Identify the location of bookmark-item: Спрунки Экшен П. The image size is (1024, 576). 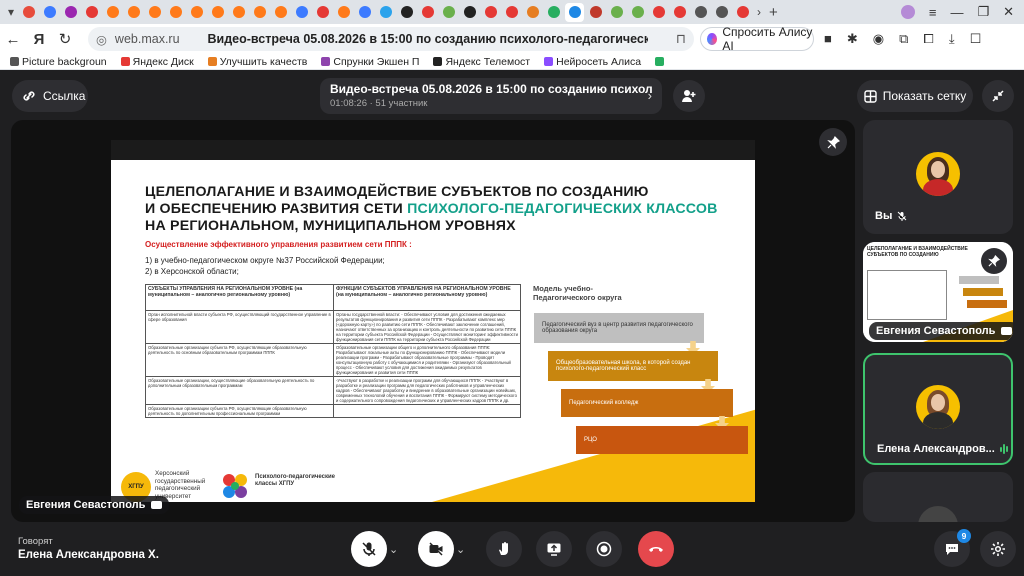
(370, 62).